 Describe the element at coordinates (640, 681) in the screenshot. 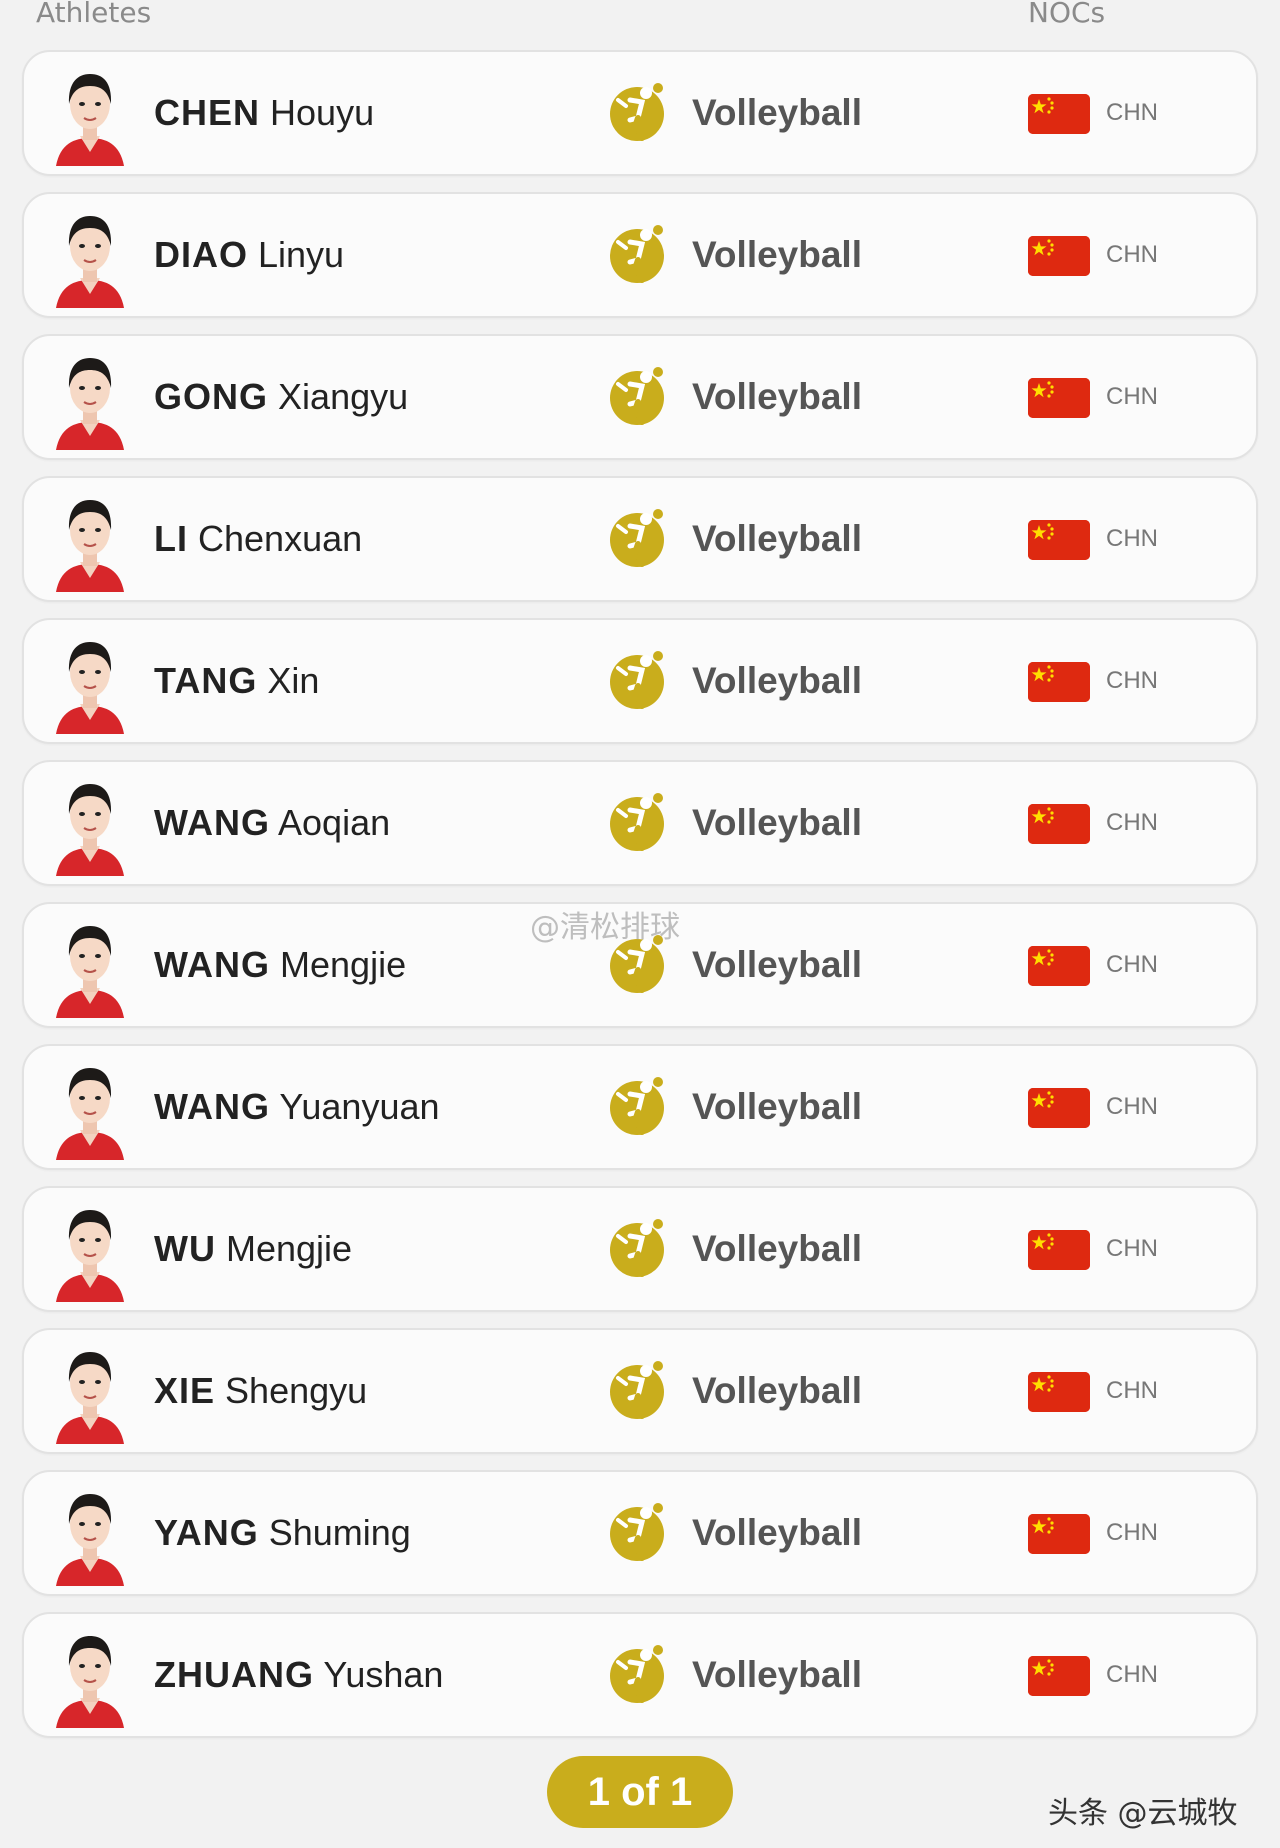

I see `athlete-row: TANG Xin Volleyball CHN` at that location.